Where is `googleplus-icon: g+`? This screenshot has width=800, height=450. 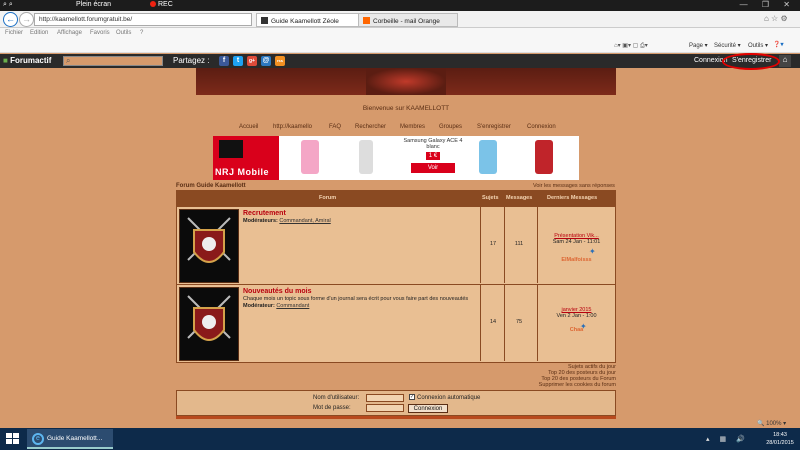 googleplus-icon: g+ is located at coordinates (252, 61).